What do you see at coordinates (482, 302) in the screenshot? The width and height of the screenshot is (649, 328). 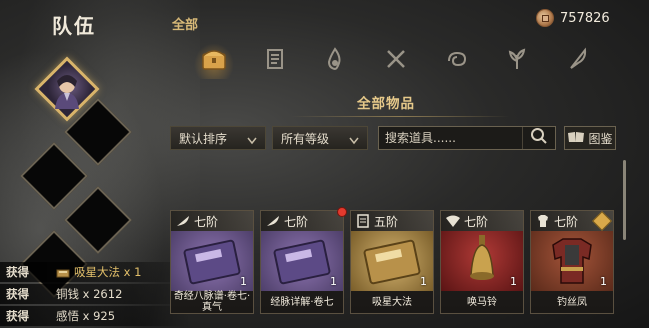 I see `item-name: 唤马铃` at bounding box center [482, 302].